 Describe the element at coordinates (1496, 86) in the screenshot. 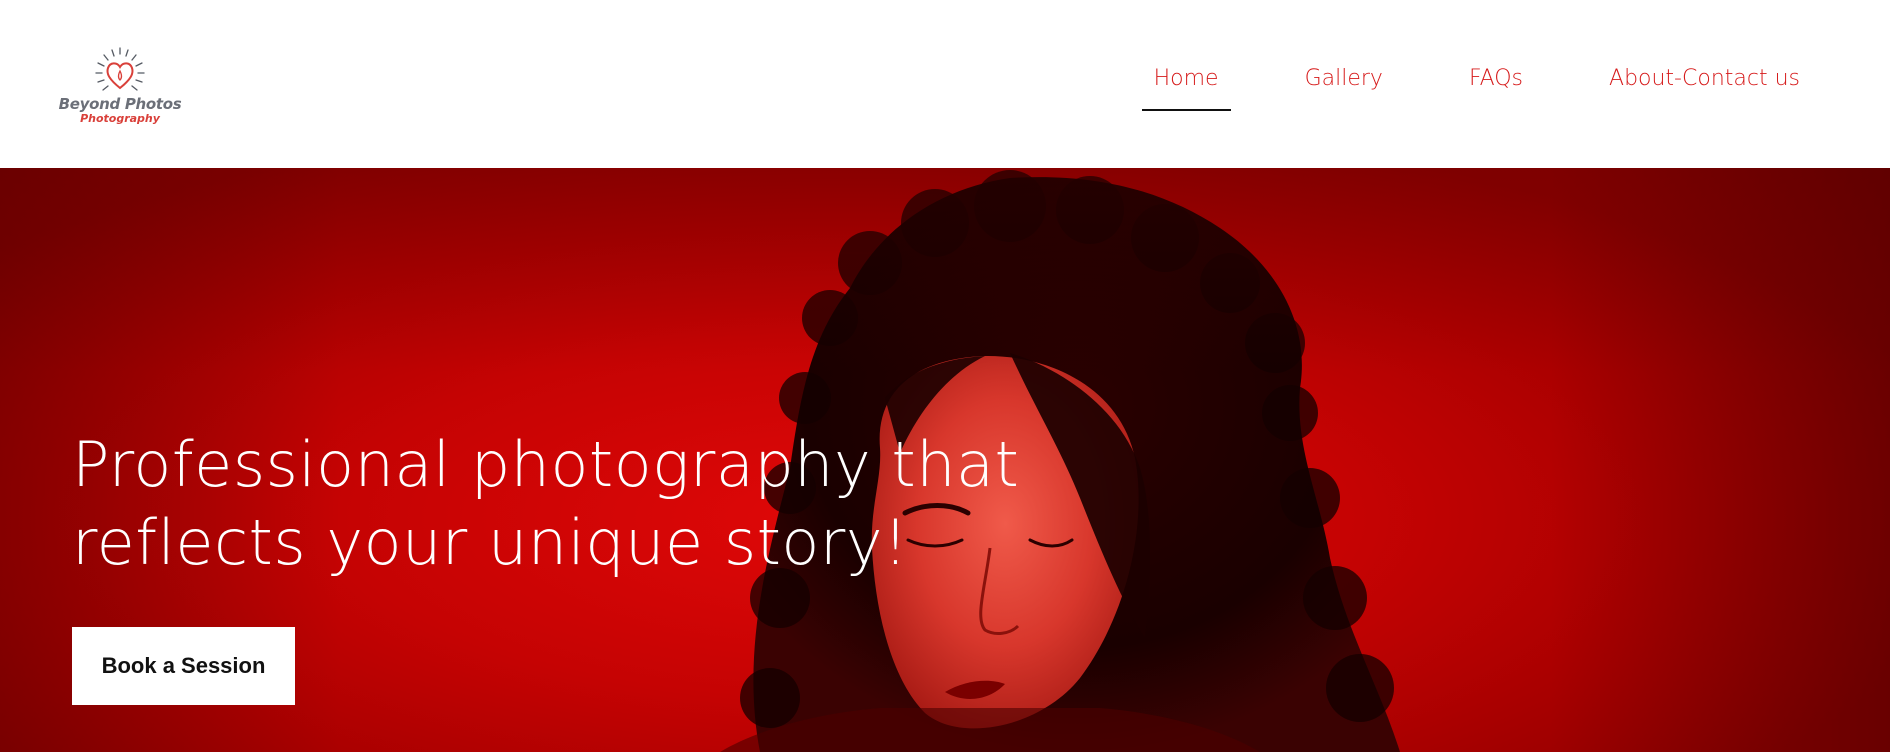

I see `nav-item-faqs: FAQs` at that location.